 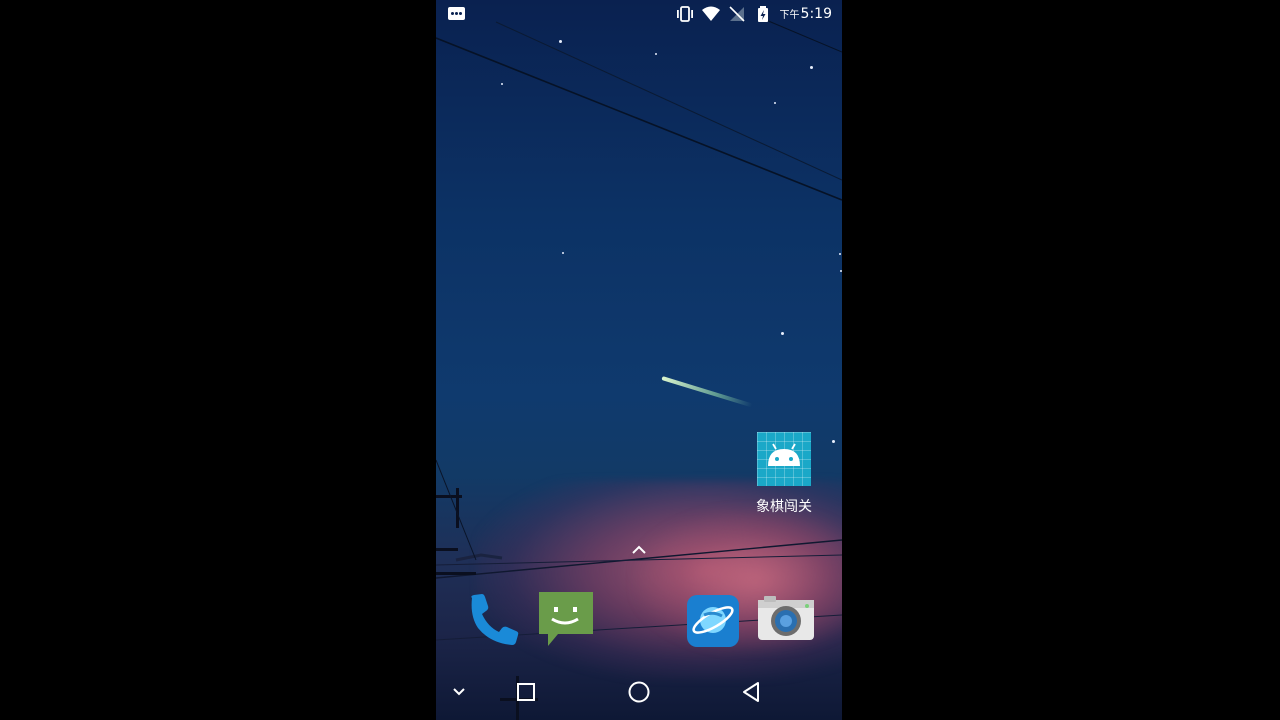 I want to click on messages-icon, so click(x=566, y=619).